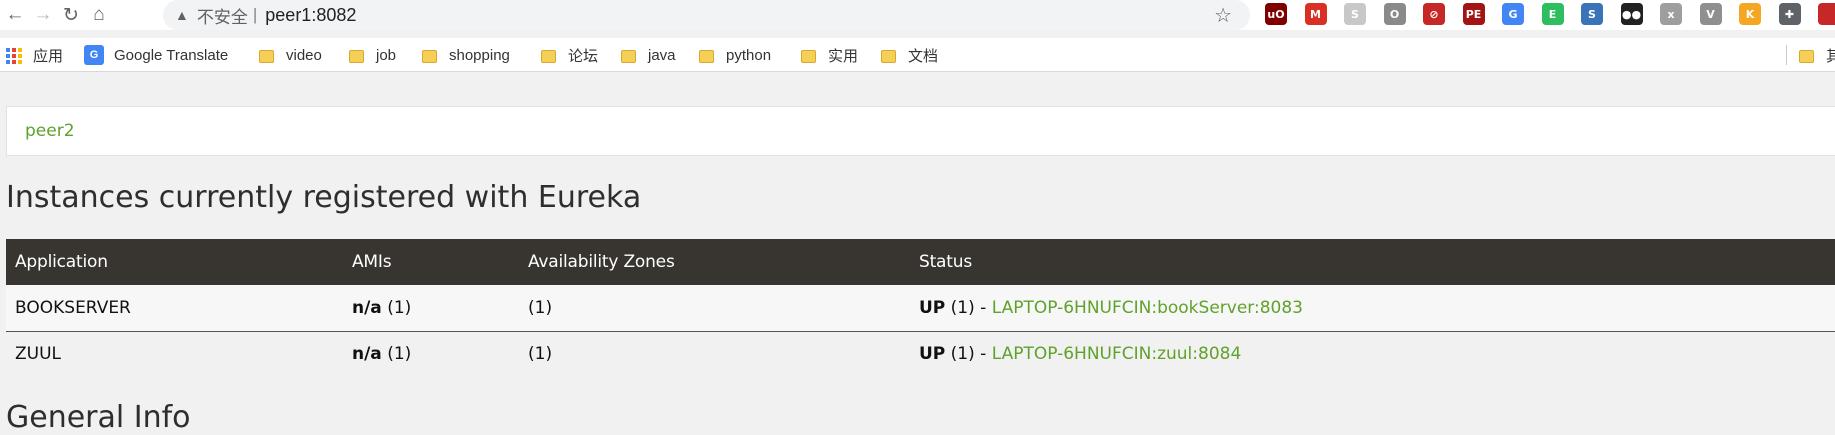 This screenshot has height=435, width=1835. What do you see at coordinates (1434, 14) in the screenshot?
I see `block-icon: ⊘` at bounding box center [1434, 14].